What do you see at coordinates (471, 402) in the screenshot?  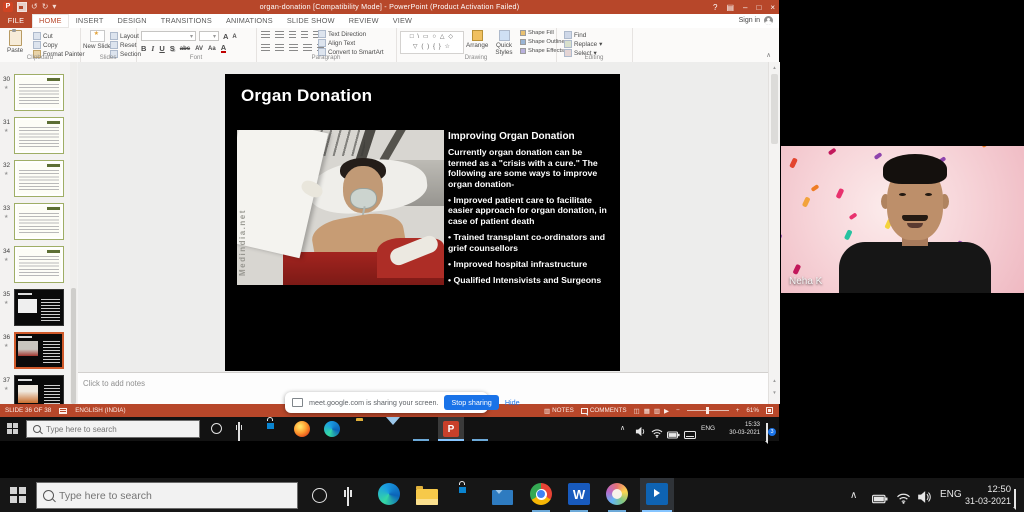 I see `stop-sharing-button: Stop sharing` at bounding box center [471, 402].